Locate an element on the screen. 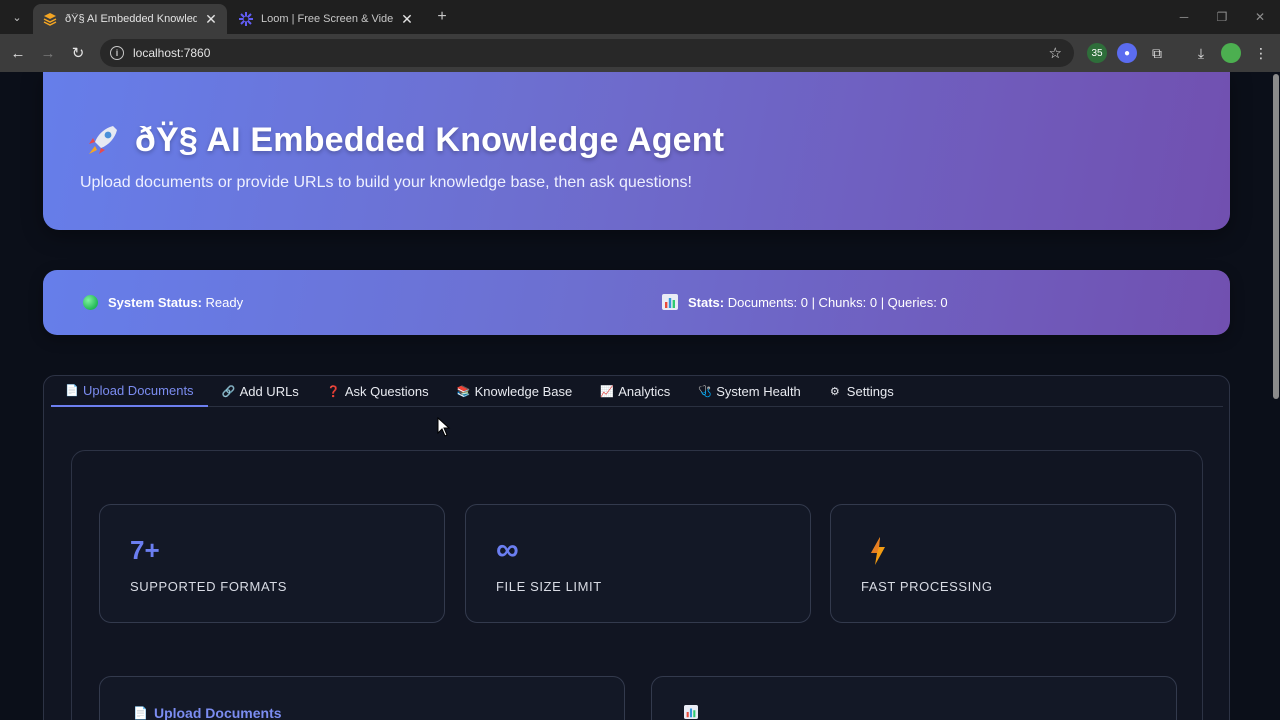 This screenshot has width=1280, height=720. tab-title: Loom | Free Screen & Video Re is located at coordinates (327, 19).